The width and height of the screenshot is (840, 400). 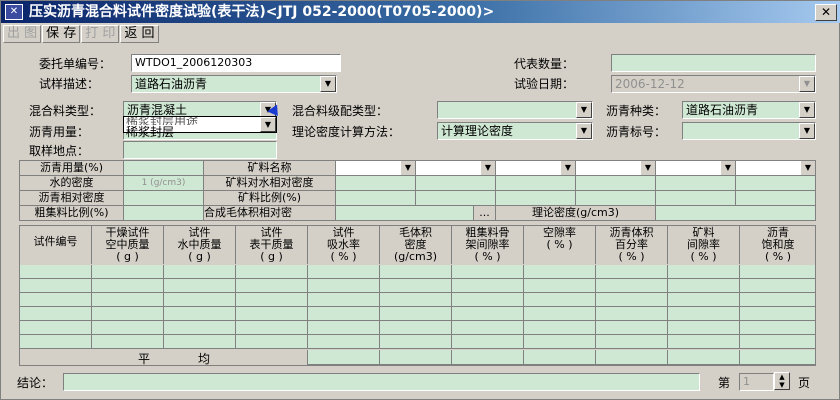 I want to click on mineral-select-6: ▼, so click(x=776, y=168).